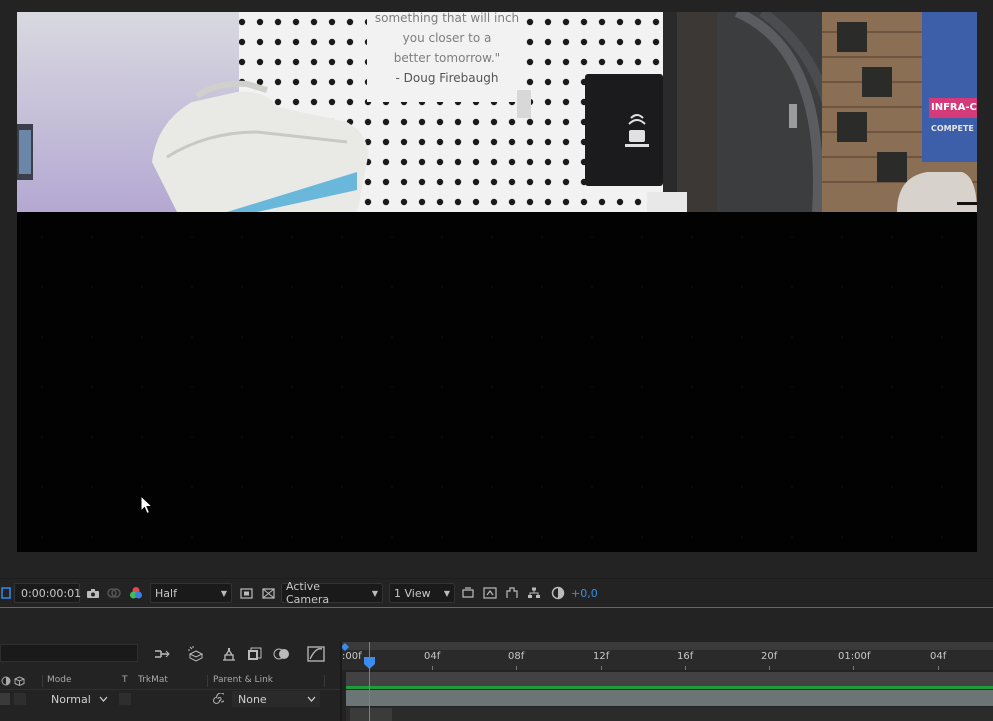 Image resolution: width=993 pixels, height=721 pixels. I want to click on work-area-start-icon, so click(345, 647).